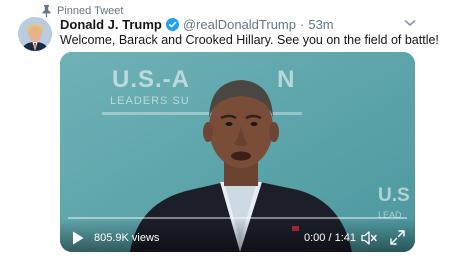 This screenshot has height=260, width=450. What do you see at coordinates (150, 101) in the screenshot?
I see `background-sign-subtitle: LEADERS SU` at bounding box center [150, 101].